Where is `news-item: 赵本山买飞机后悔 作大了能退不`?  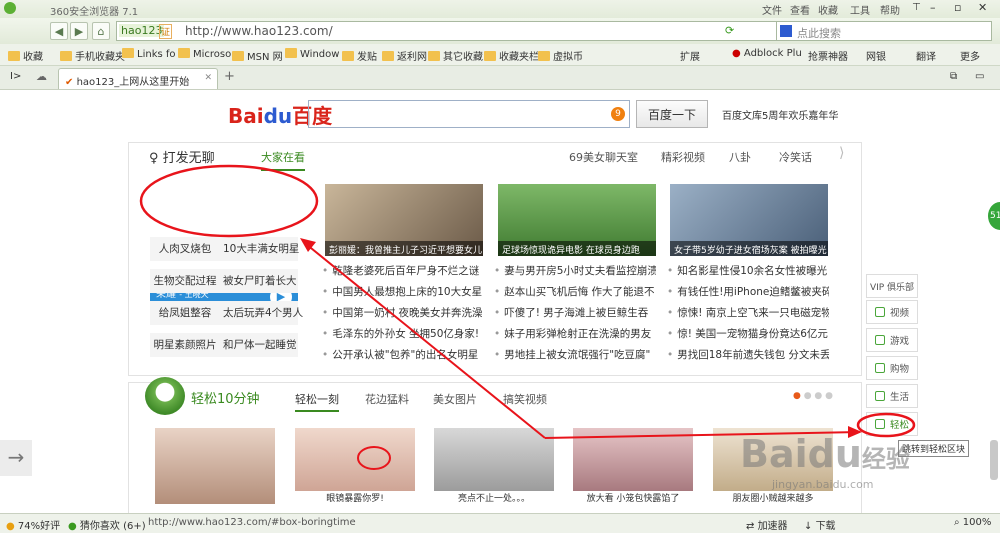
news-item: 赵本山买飞机后悔 作大了能退不 is located at coordinates (575, 292).